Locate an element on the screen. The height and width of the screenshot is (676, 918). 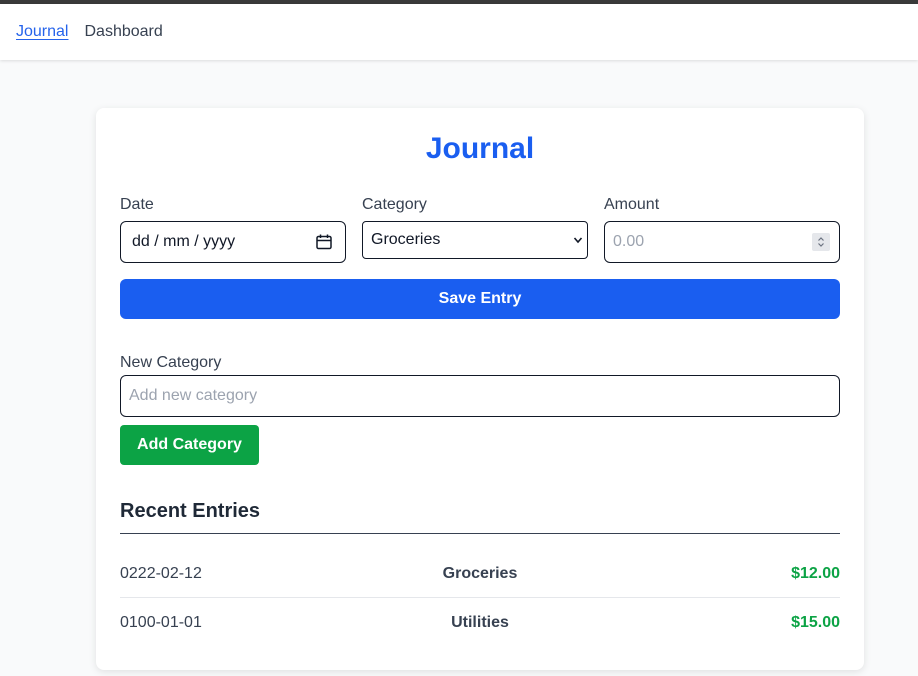
recent-entries-title: Recent Entries is located at coordinates (190, 511).